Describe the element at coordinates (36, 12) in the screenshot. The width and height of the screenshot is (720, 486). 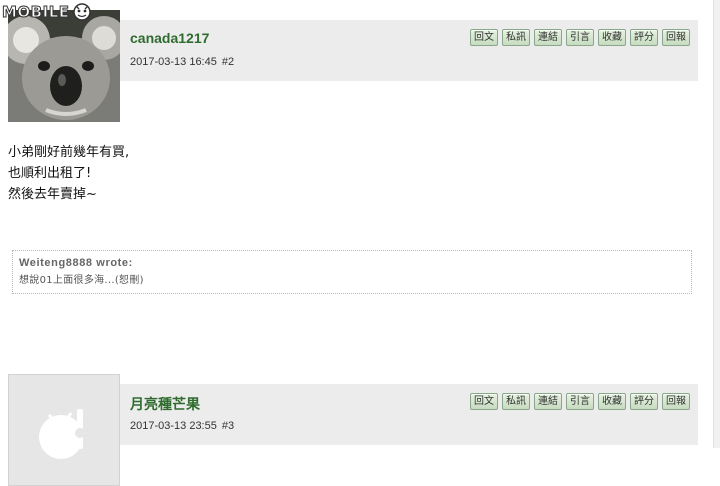
I see `logo-text: MOBILE` at that location.